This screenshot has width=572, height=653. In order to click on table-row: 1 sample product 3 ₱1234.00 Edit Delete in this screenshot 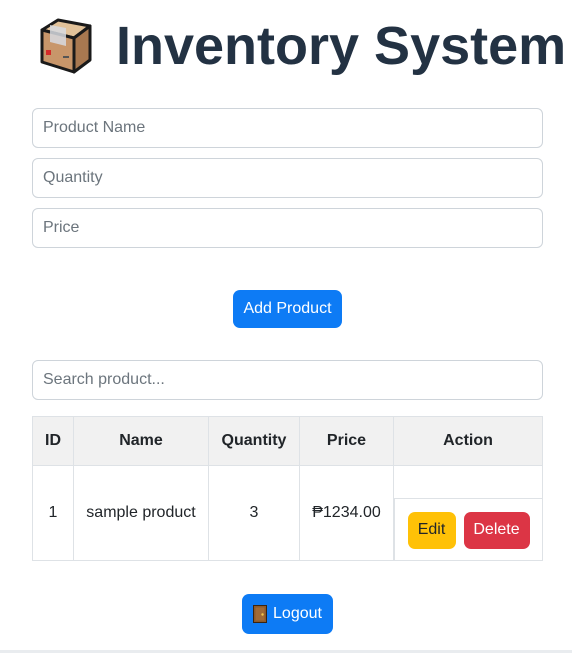, I will do `click(287, 513)`.